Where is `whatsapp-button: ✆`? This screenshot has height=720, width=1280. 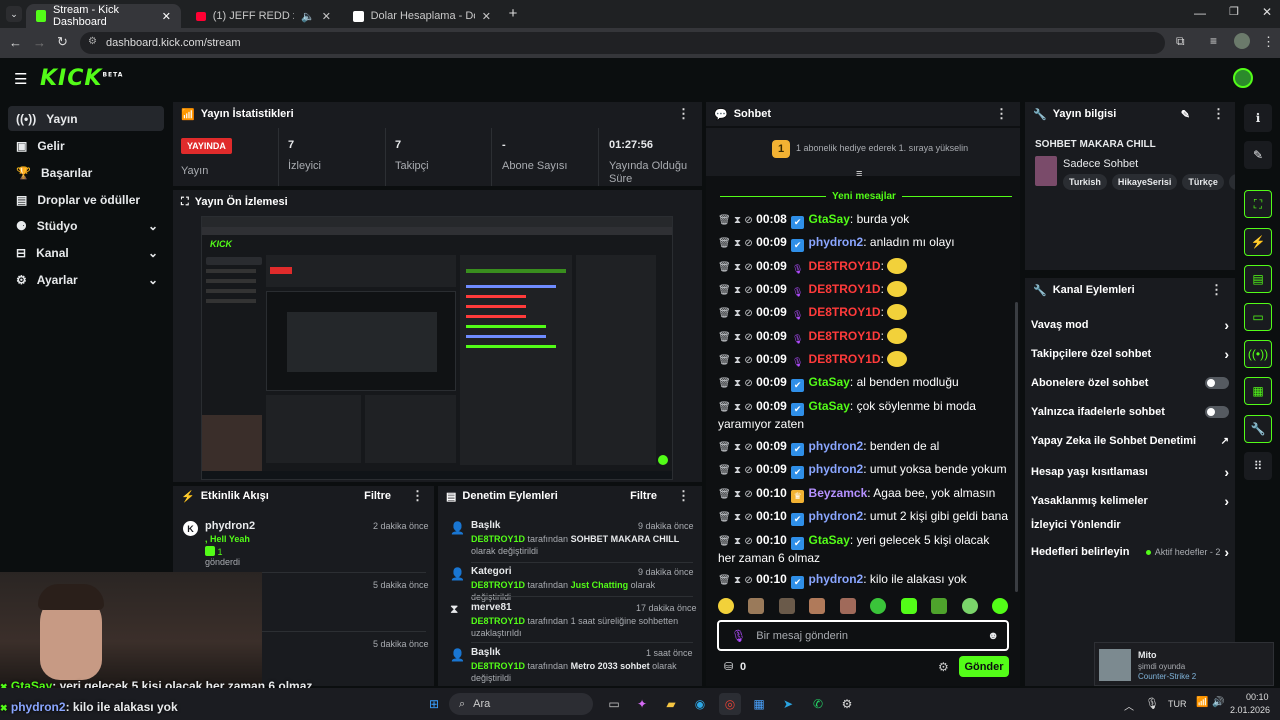
whatsapp-button: ✆ is located at coordinates (818, 704).